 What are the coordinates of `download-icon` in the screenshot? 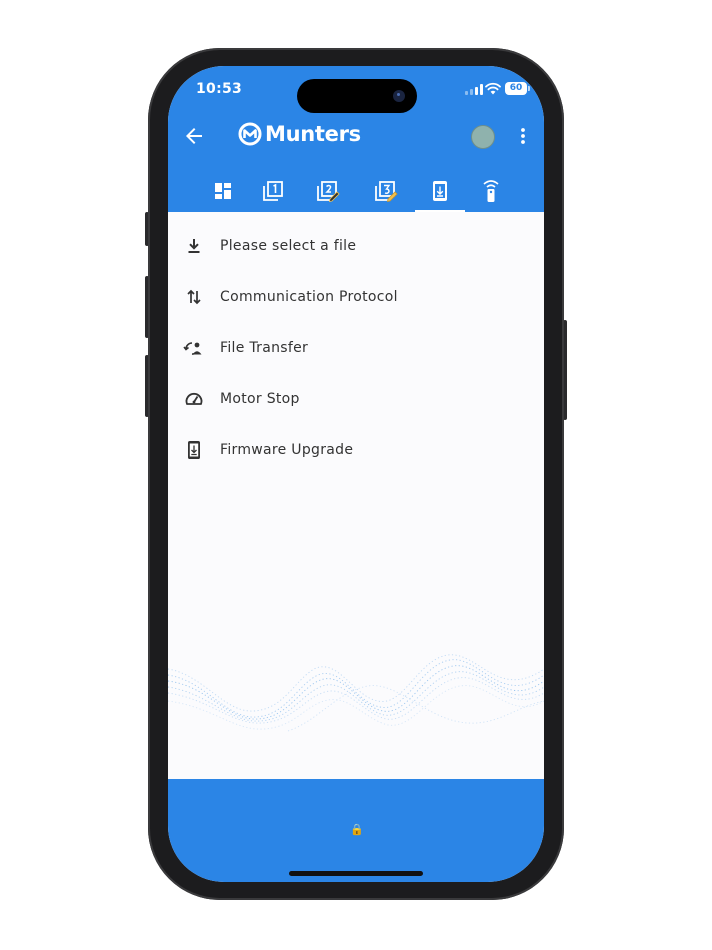 It's located at (194, 246).